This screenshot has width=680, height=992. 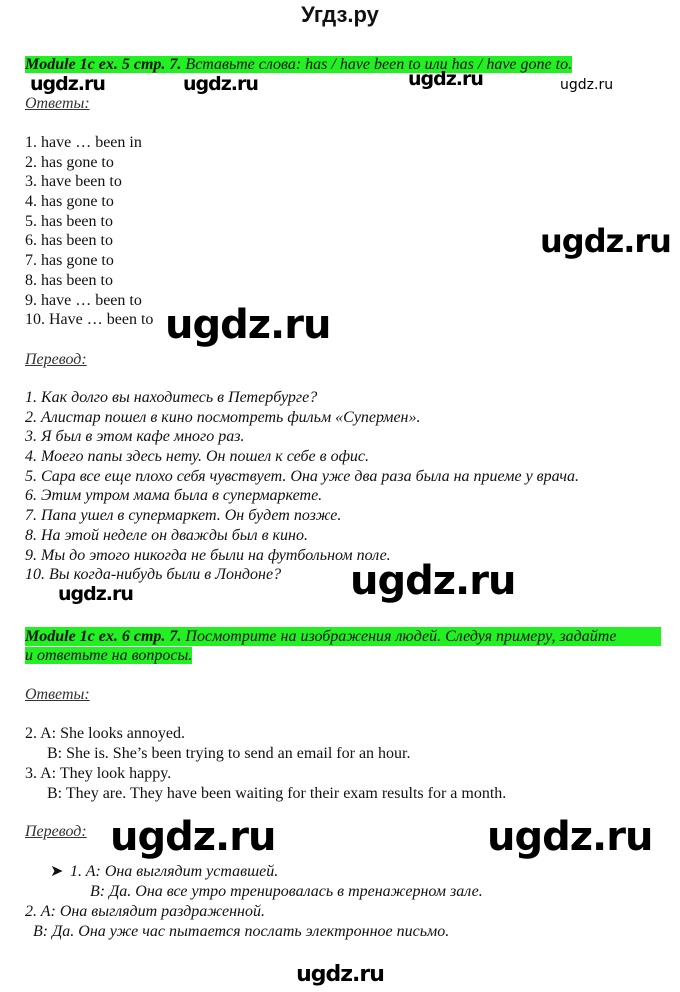 What do you see at coordinates (69, 241) in the screenshot?
I see `answer-item: 6. has been to` at bounding box center [69, 241].